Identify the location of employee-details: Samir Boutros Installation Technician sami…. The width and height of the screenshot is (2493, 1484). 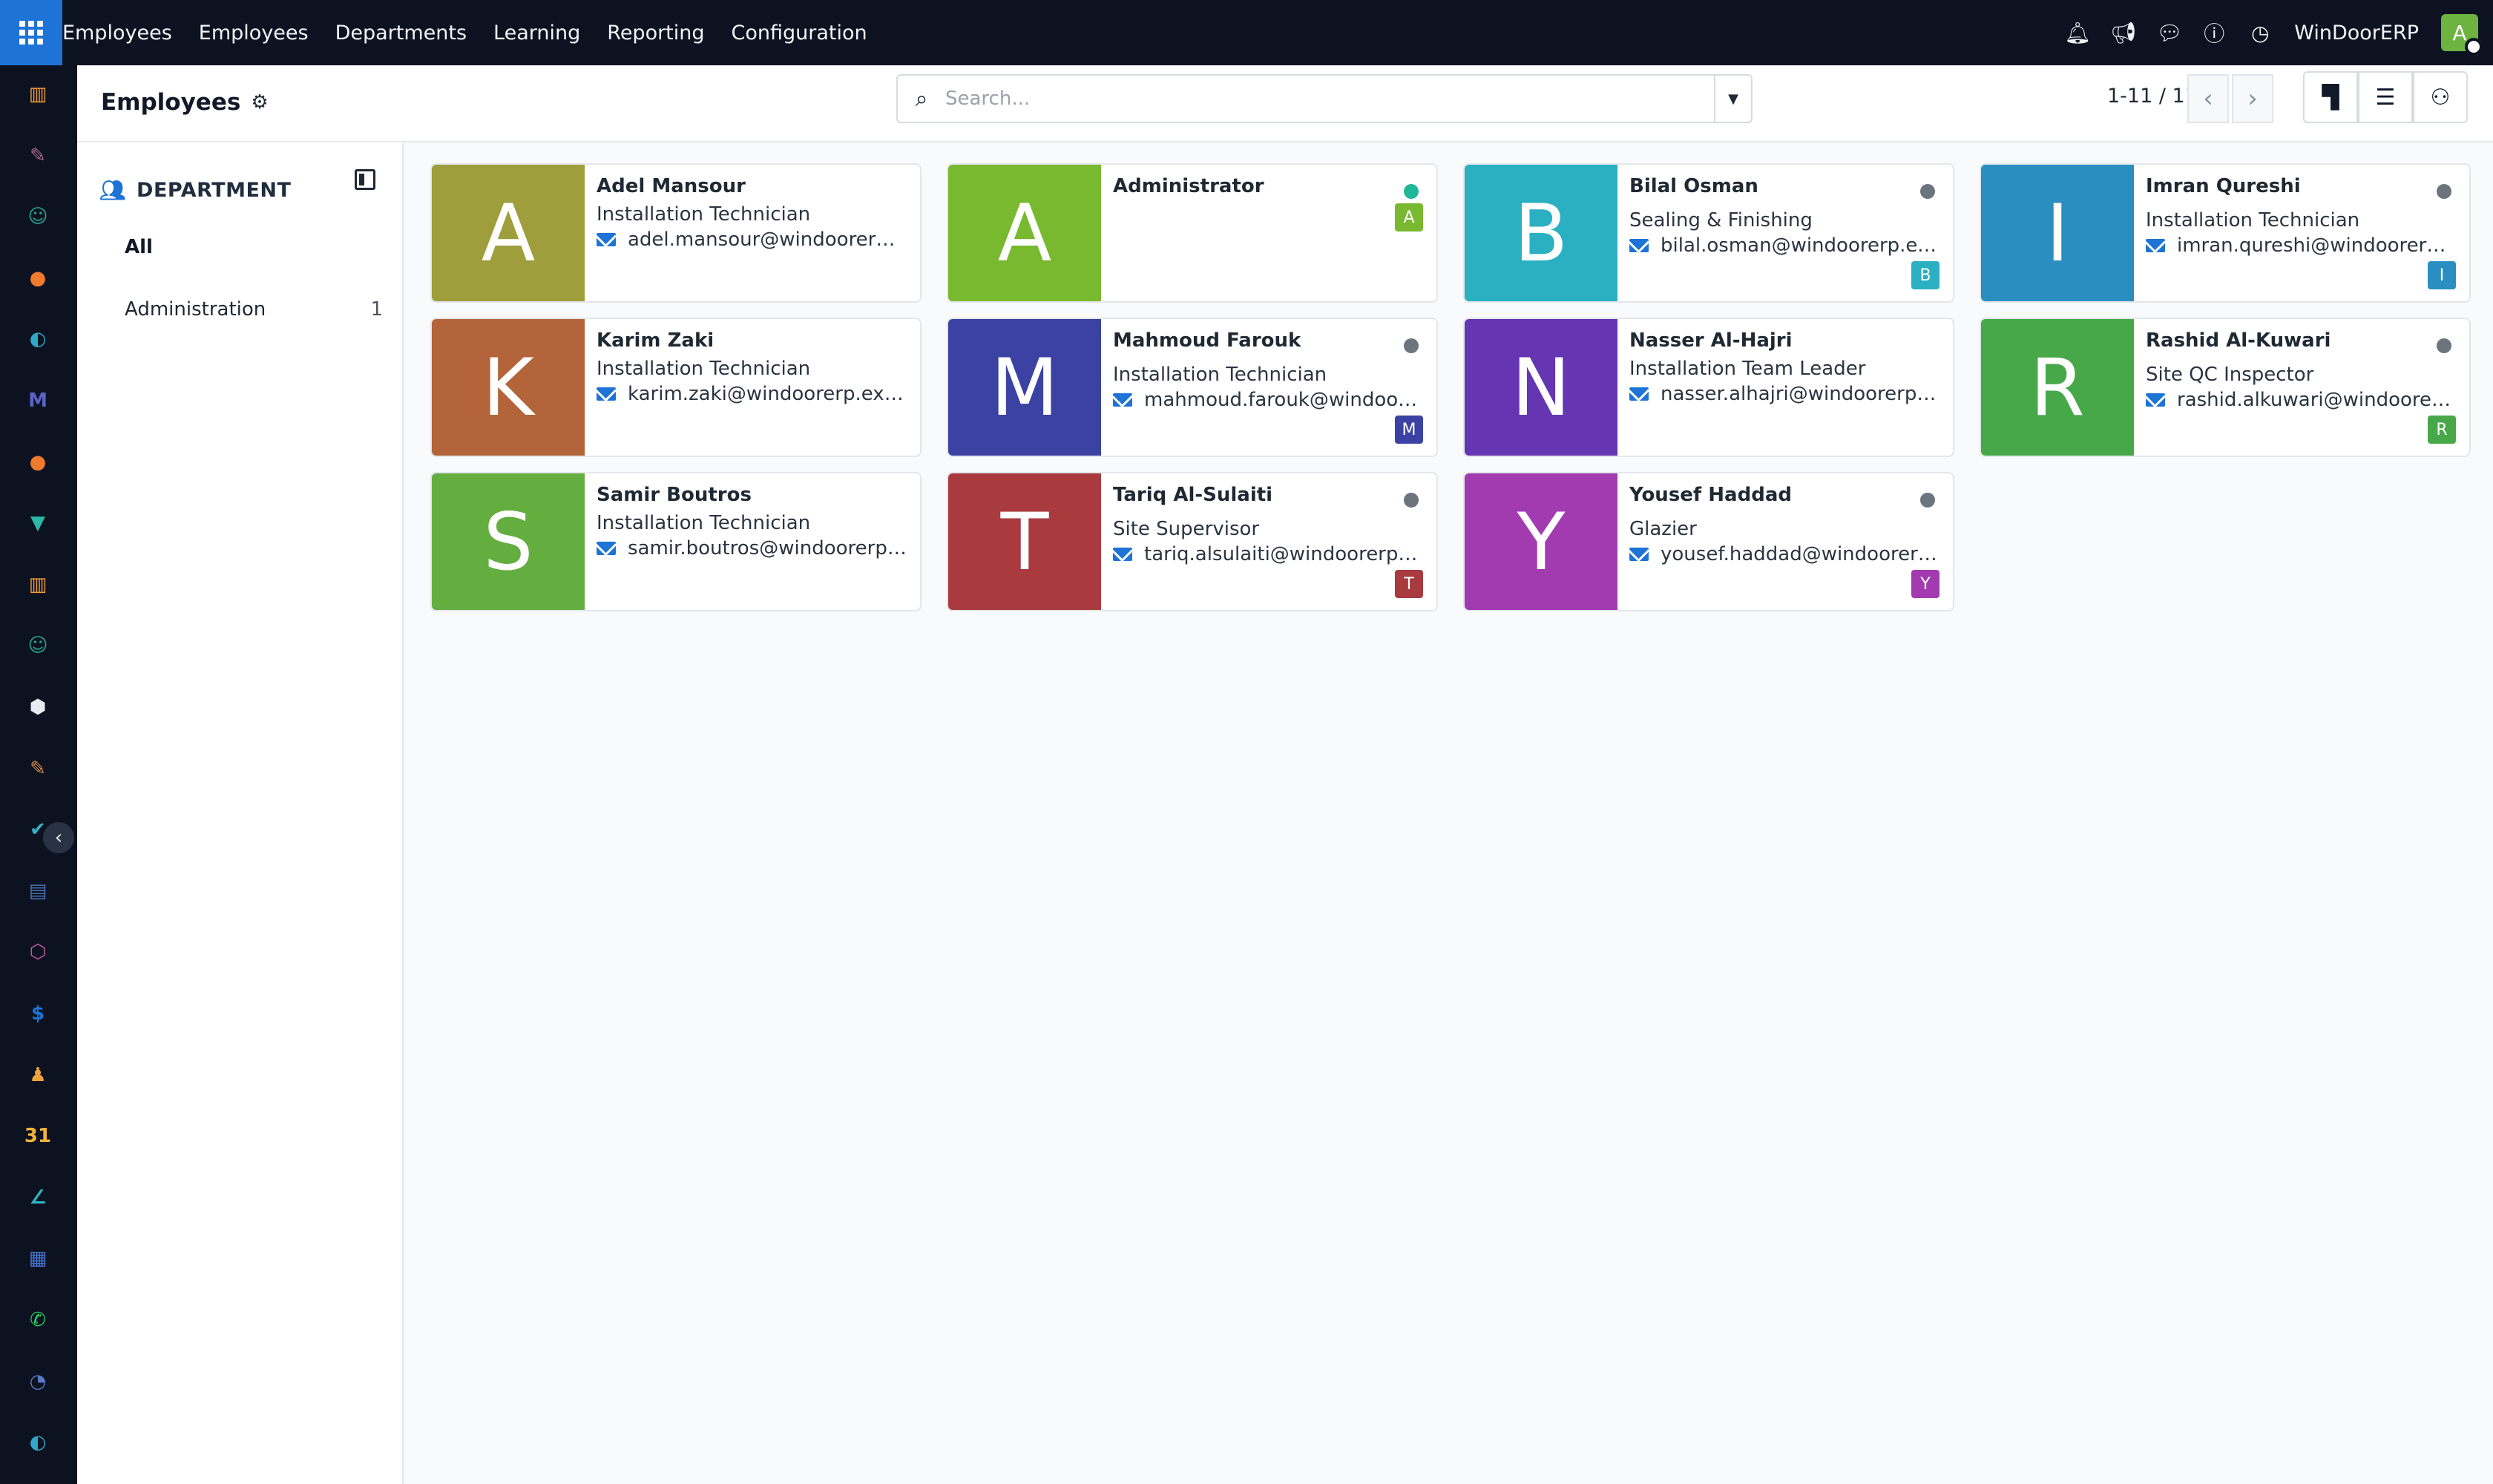
(752, 521).